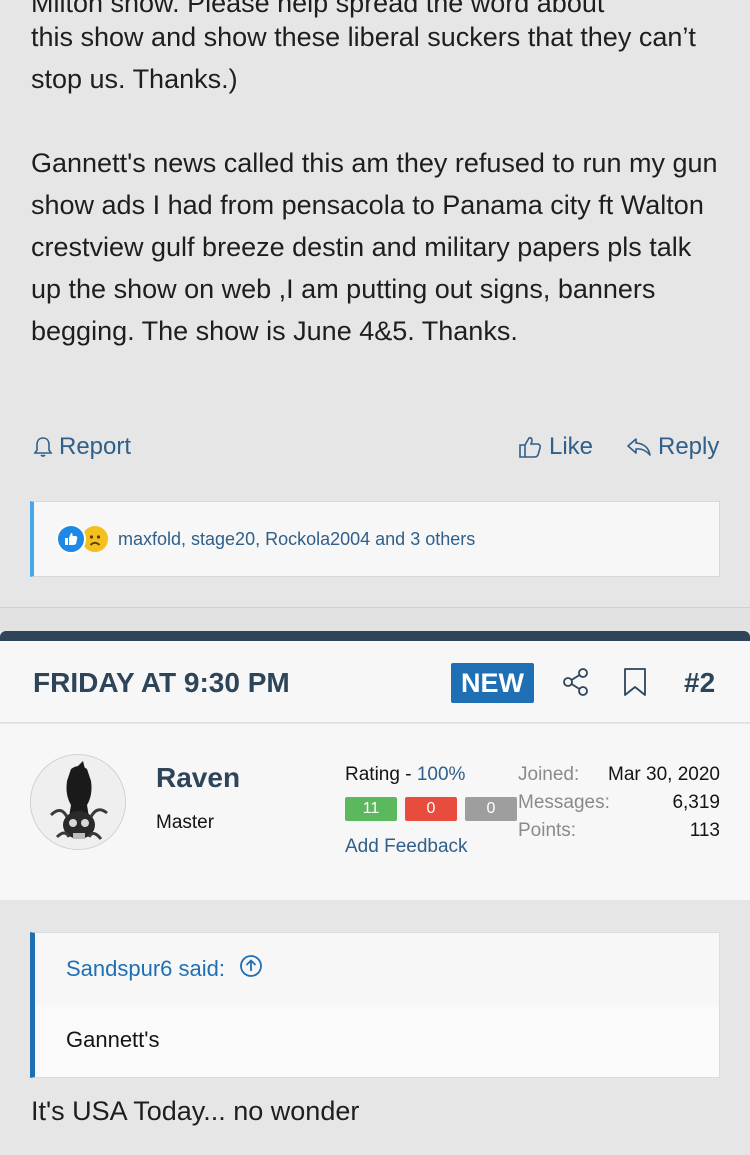 The image size is (750, 1155). I want to click on like-button: Like, so click(555, 447).